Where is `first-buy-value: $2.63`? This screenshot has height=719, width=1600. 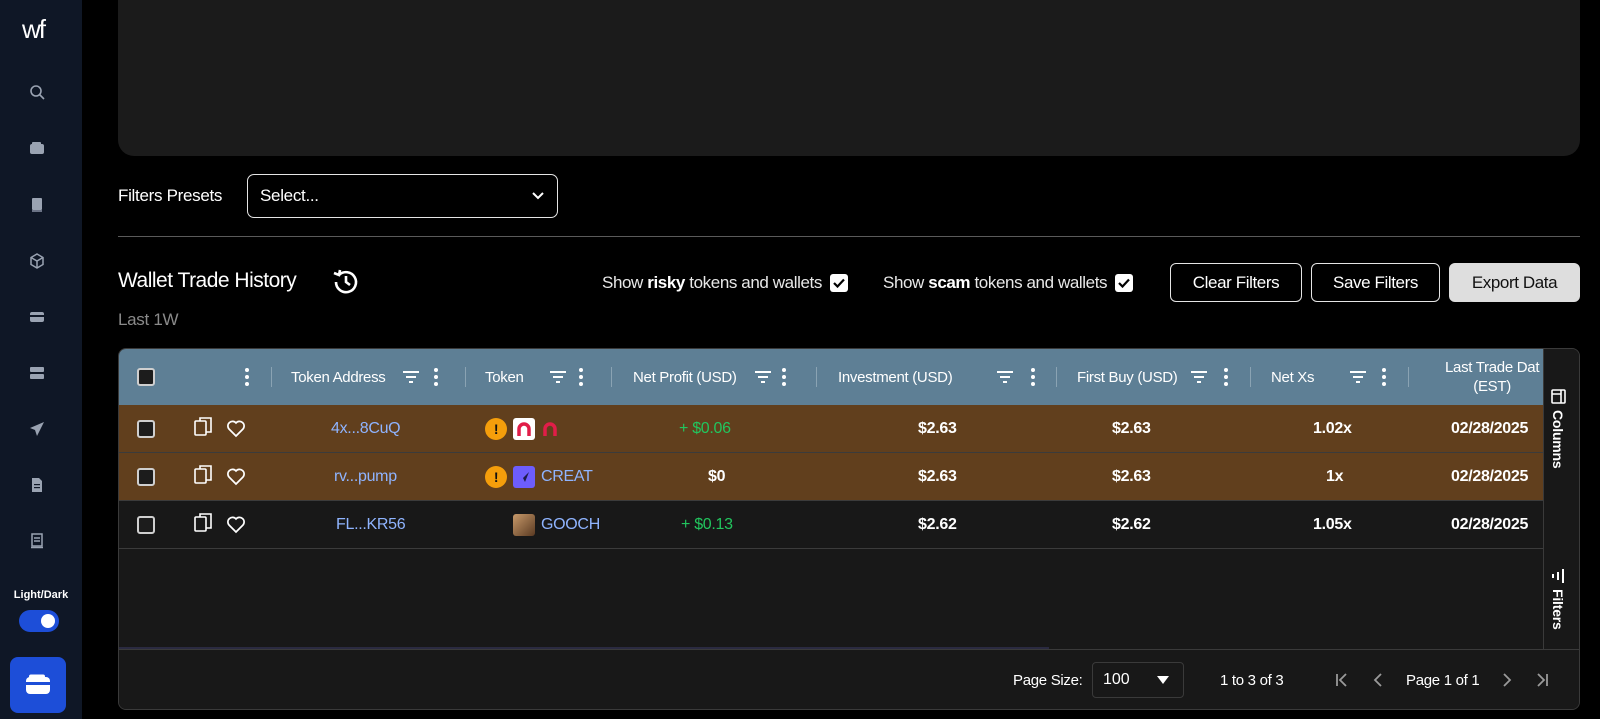 first-buy-value: $2.63 is located at coordinates (1131, 476).